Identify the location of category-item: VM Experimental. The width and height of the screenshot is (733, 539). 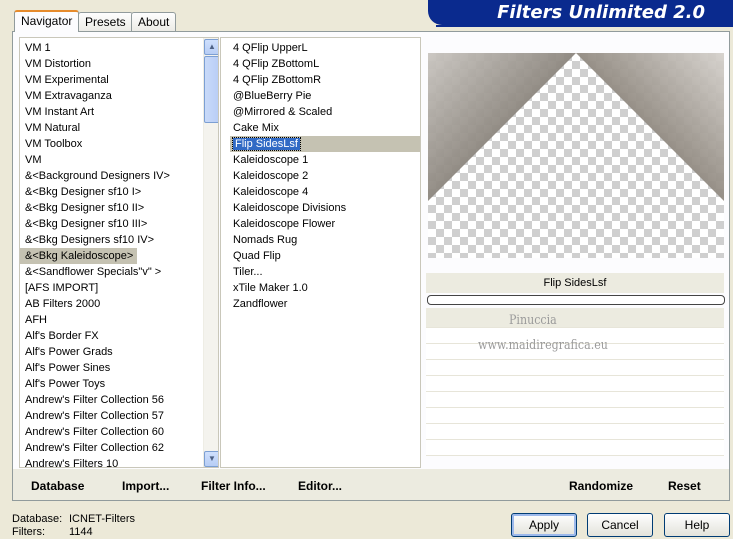
(119, 80).